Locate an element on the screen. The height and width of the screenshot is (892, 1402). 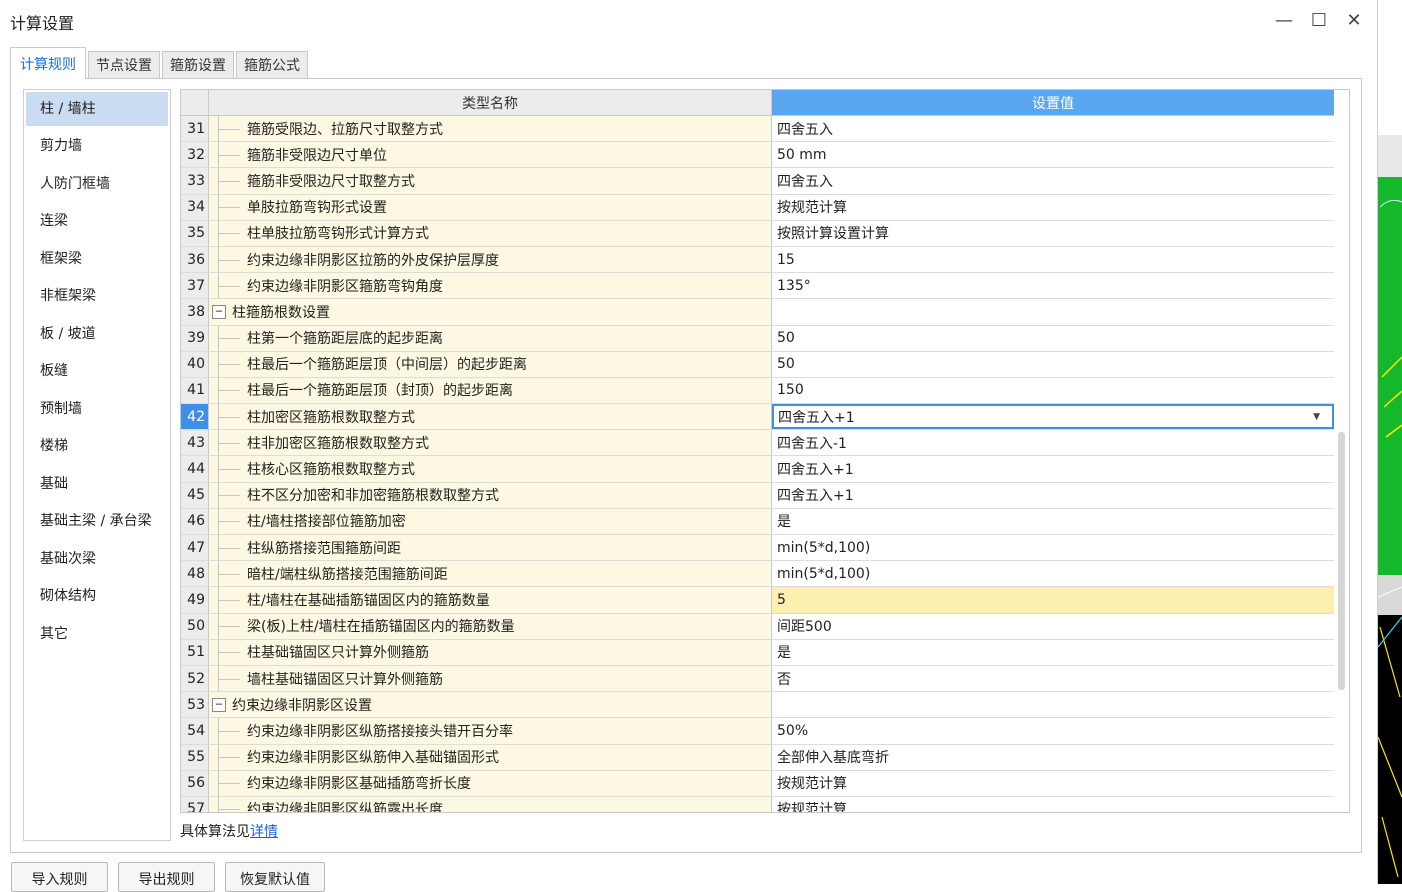
background-drawing is located at coordinates (1390, 538).